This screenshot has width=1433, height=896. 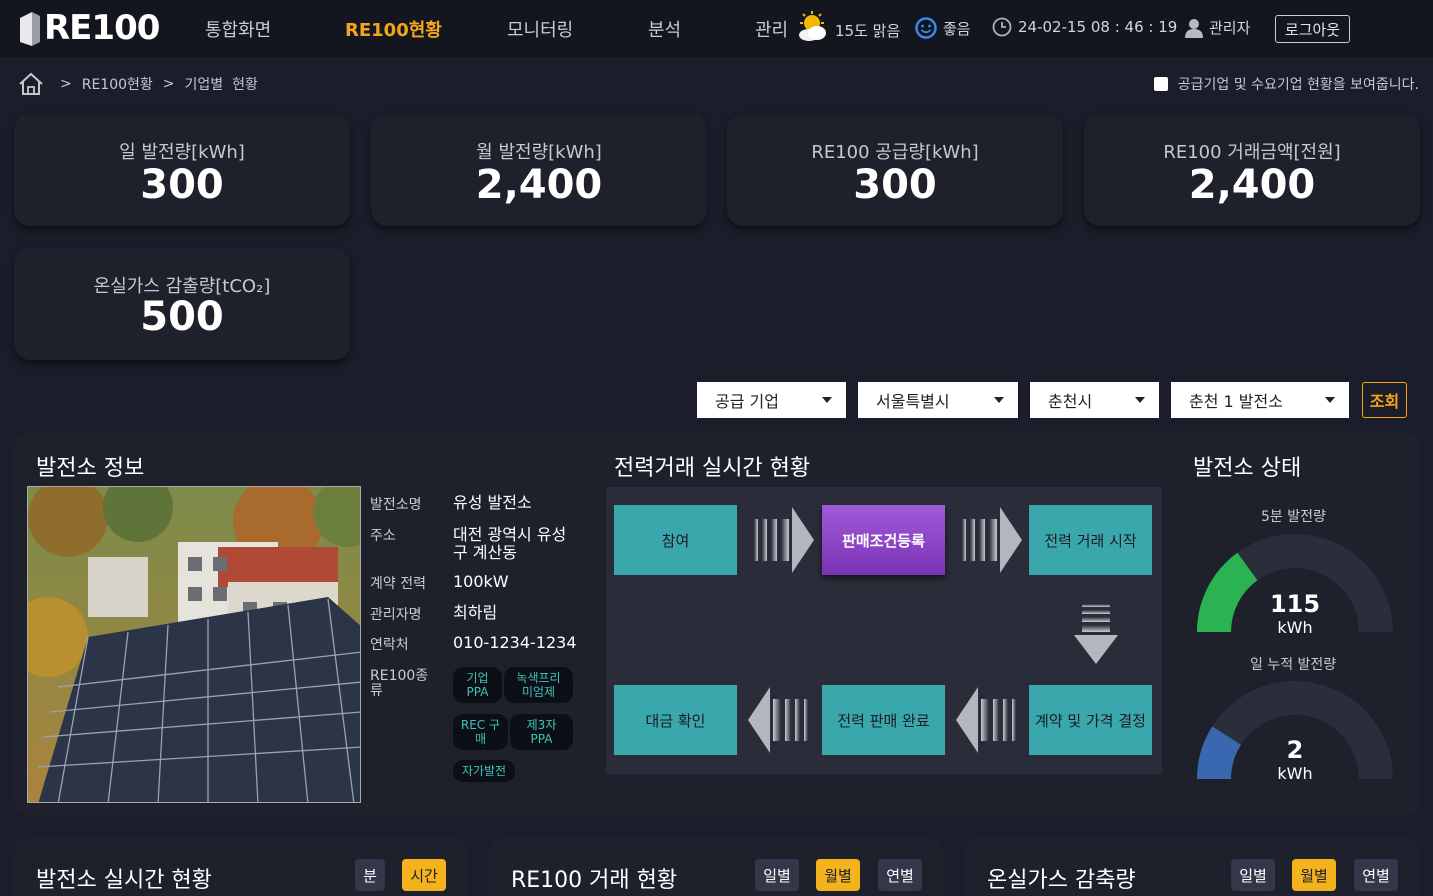 What do you see at coordinates (1084, 27) in the screenshot?
I see `datetime-widget: 24-02-15 08 : 46 : 19` at bounding box center [1084, 27].